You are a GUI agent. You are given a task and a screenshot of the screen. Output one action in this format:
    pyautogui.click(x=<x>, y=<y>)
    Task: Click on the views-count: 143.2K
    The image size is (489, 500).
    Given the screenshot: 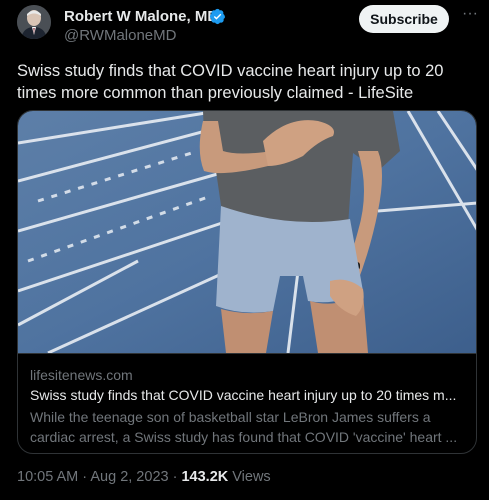 What is the action you would take?
    pyautogui.click(x=205, y=477)
    